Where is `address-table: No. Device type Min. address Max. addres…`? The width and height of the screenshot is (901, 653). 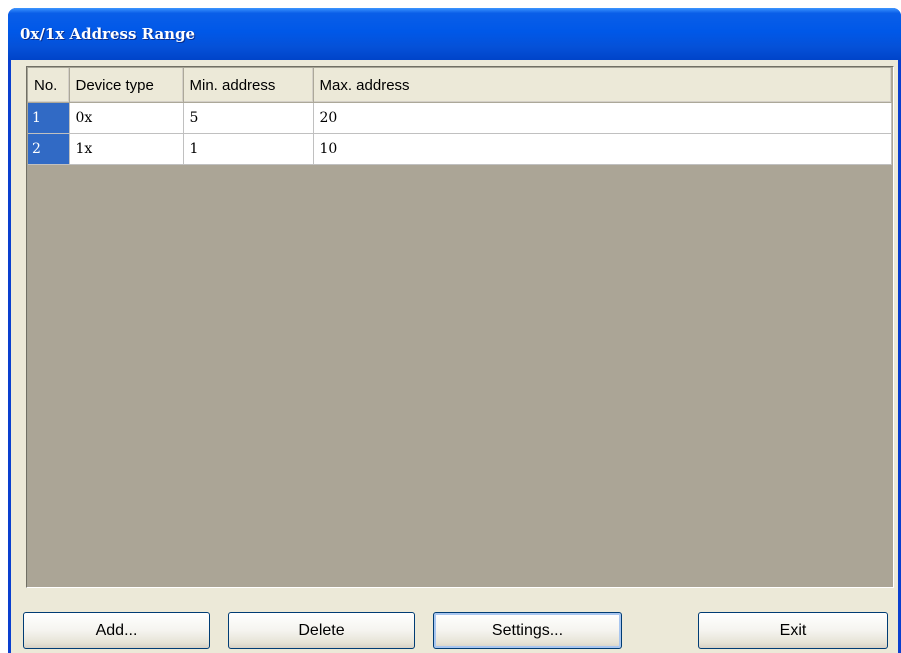 address-table: No. Device type Min. address Max. addres… is located at coordinates (460, 116).